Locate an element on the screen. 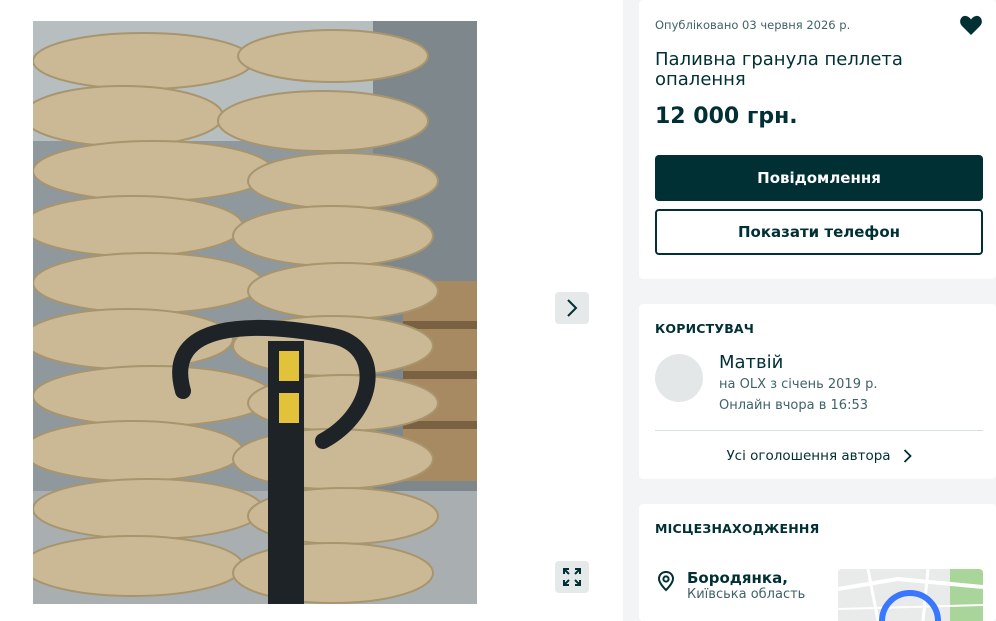 This screenshot has height=621, width=996. fullscreen-button is located at coordinates (572, 577).